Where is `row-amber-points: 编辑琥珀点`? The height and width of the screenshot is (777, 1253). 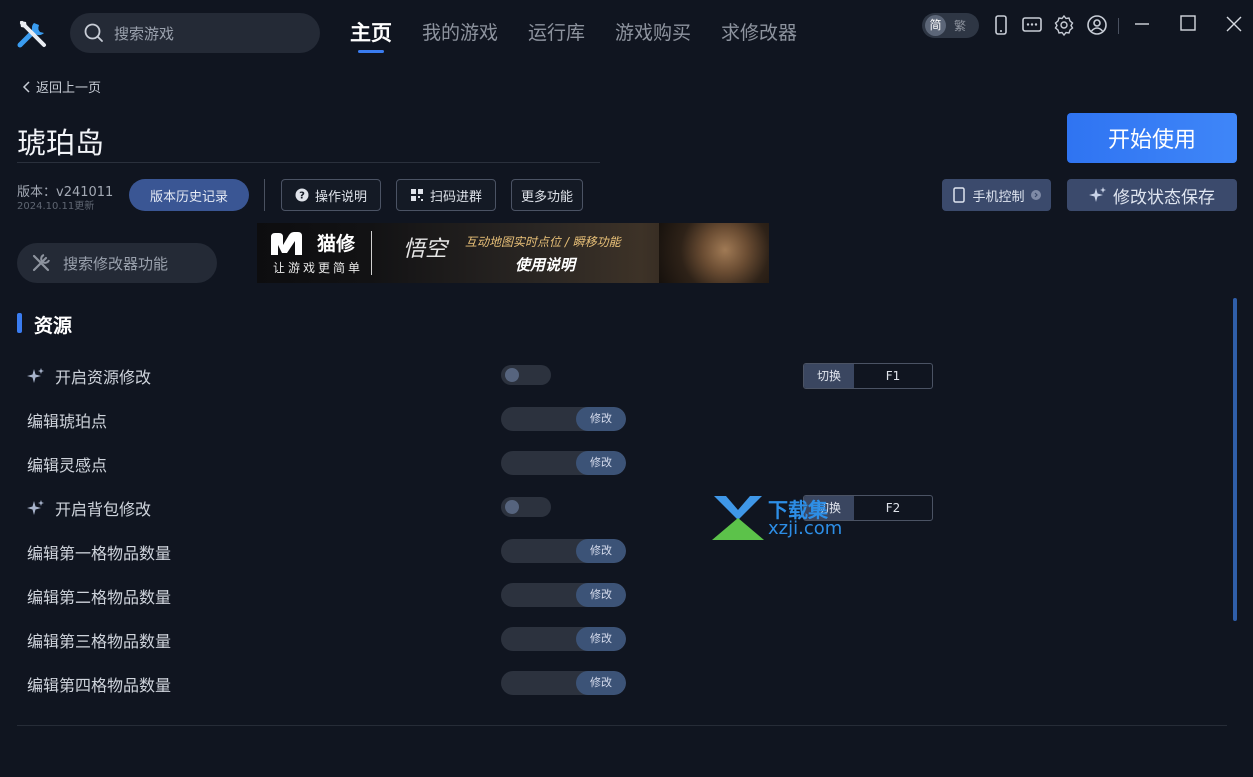
row-amber-points: 编辑琥珀点 is located at coordinates (67, 420).